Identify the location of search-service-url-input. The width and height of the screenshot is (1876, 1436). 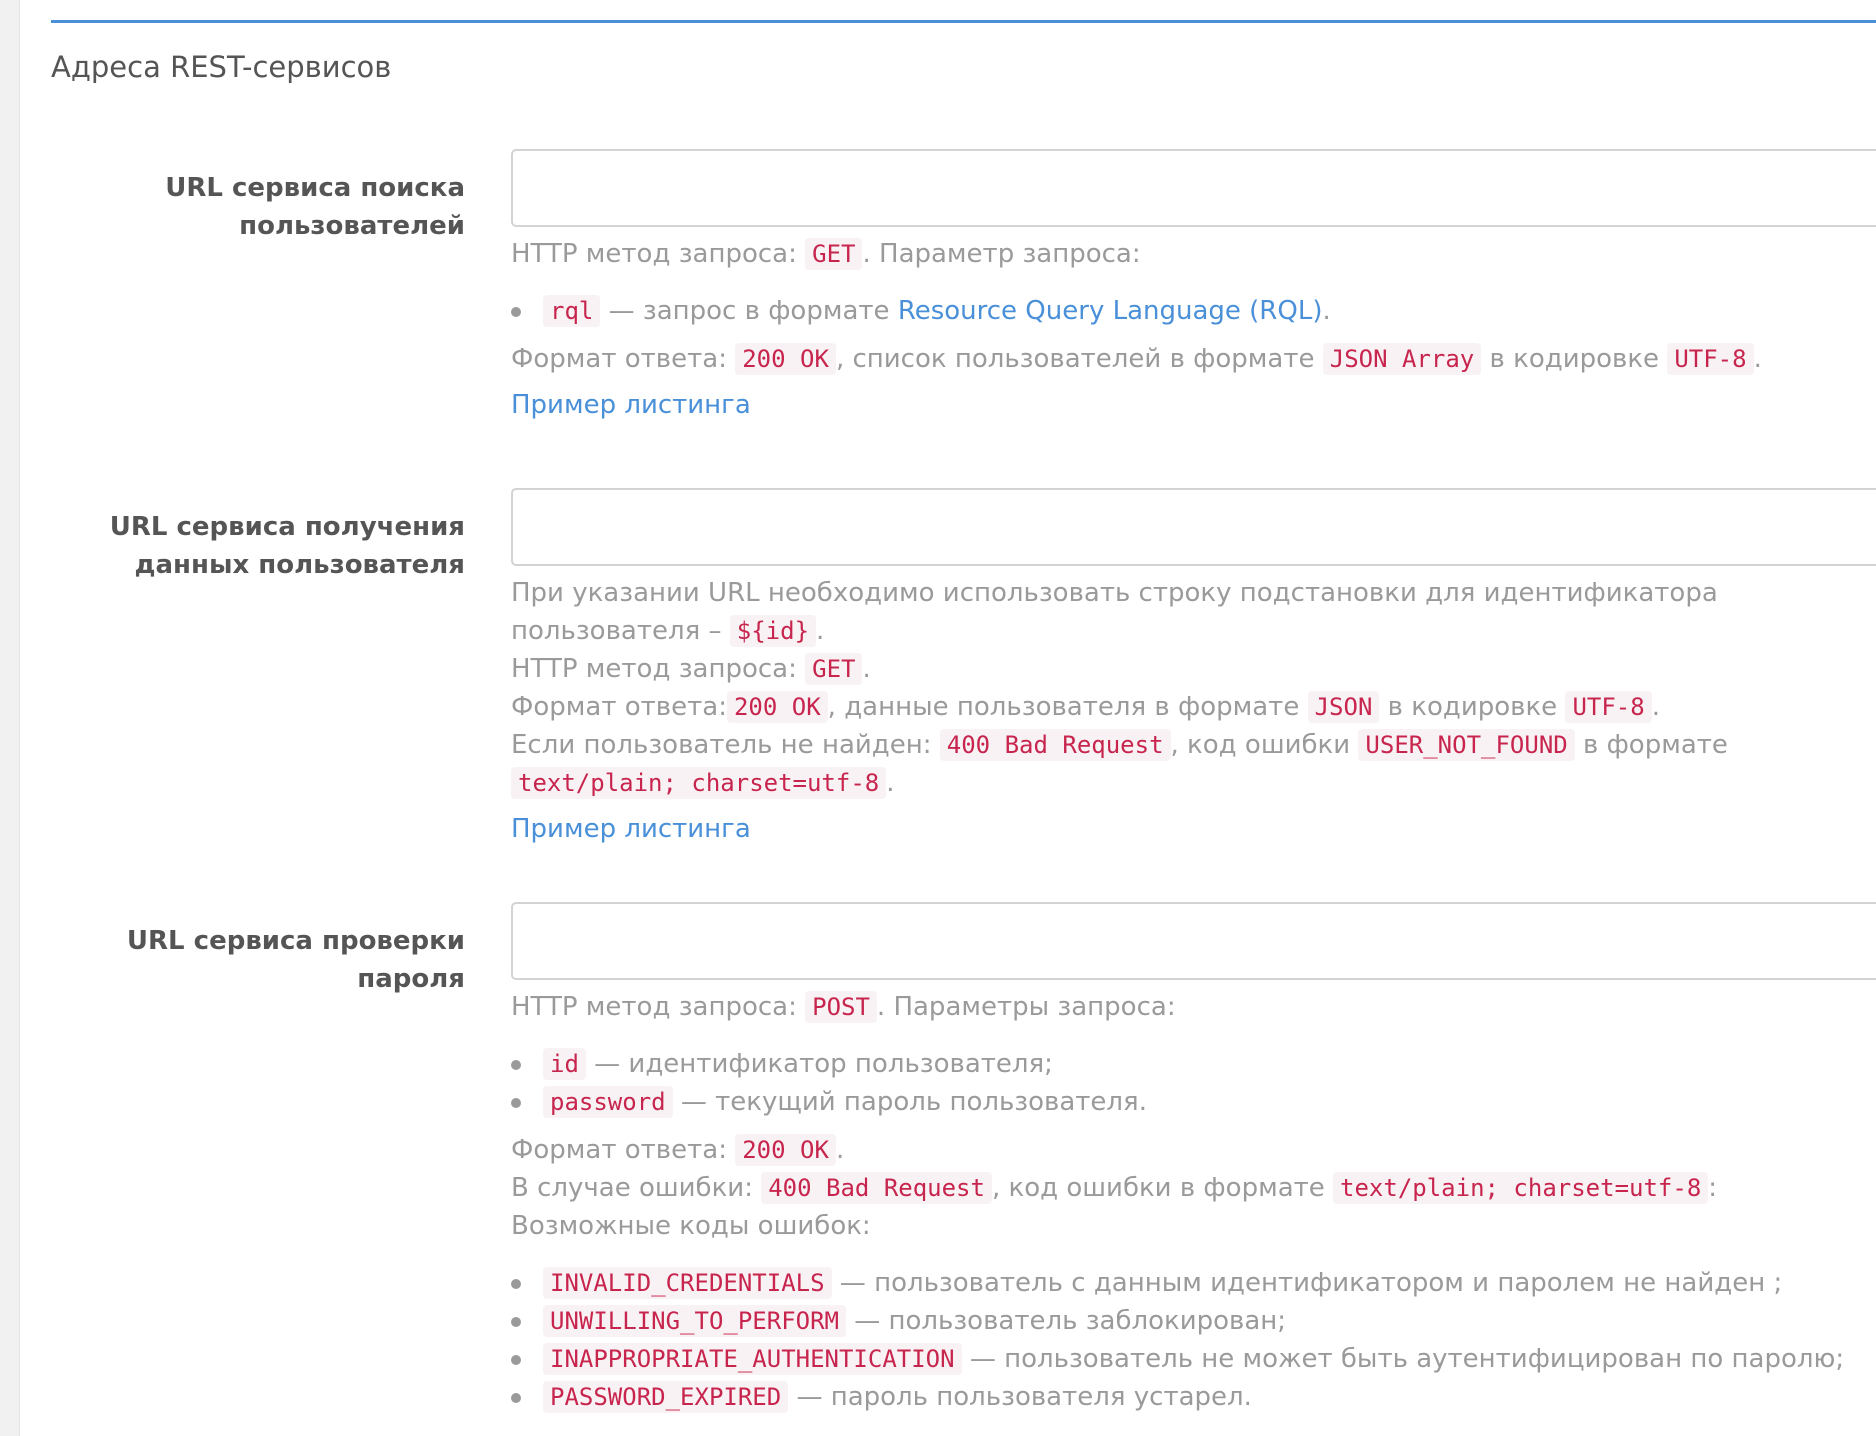
(1193, 188).